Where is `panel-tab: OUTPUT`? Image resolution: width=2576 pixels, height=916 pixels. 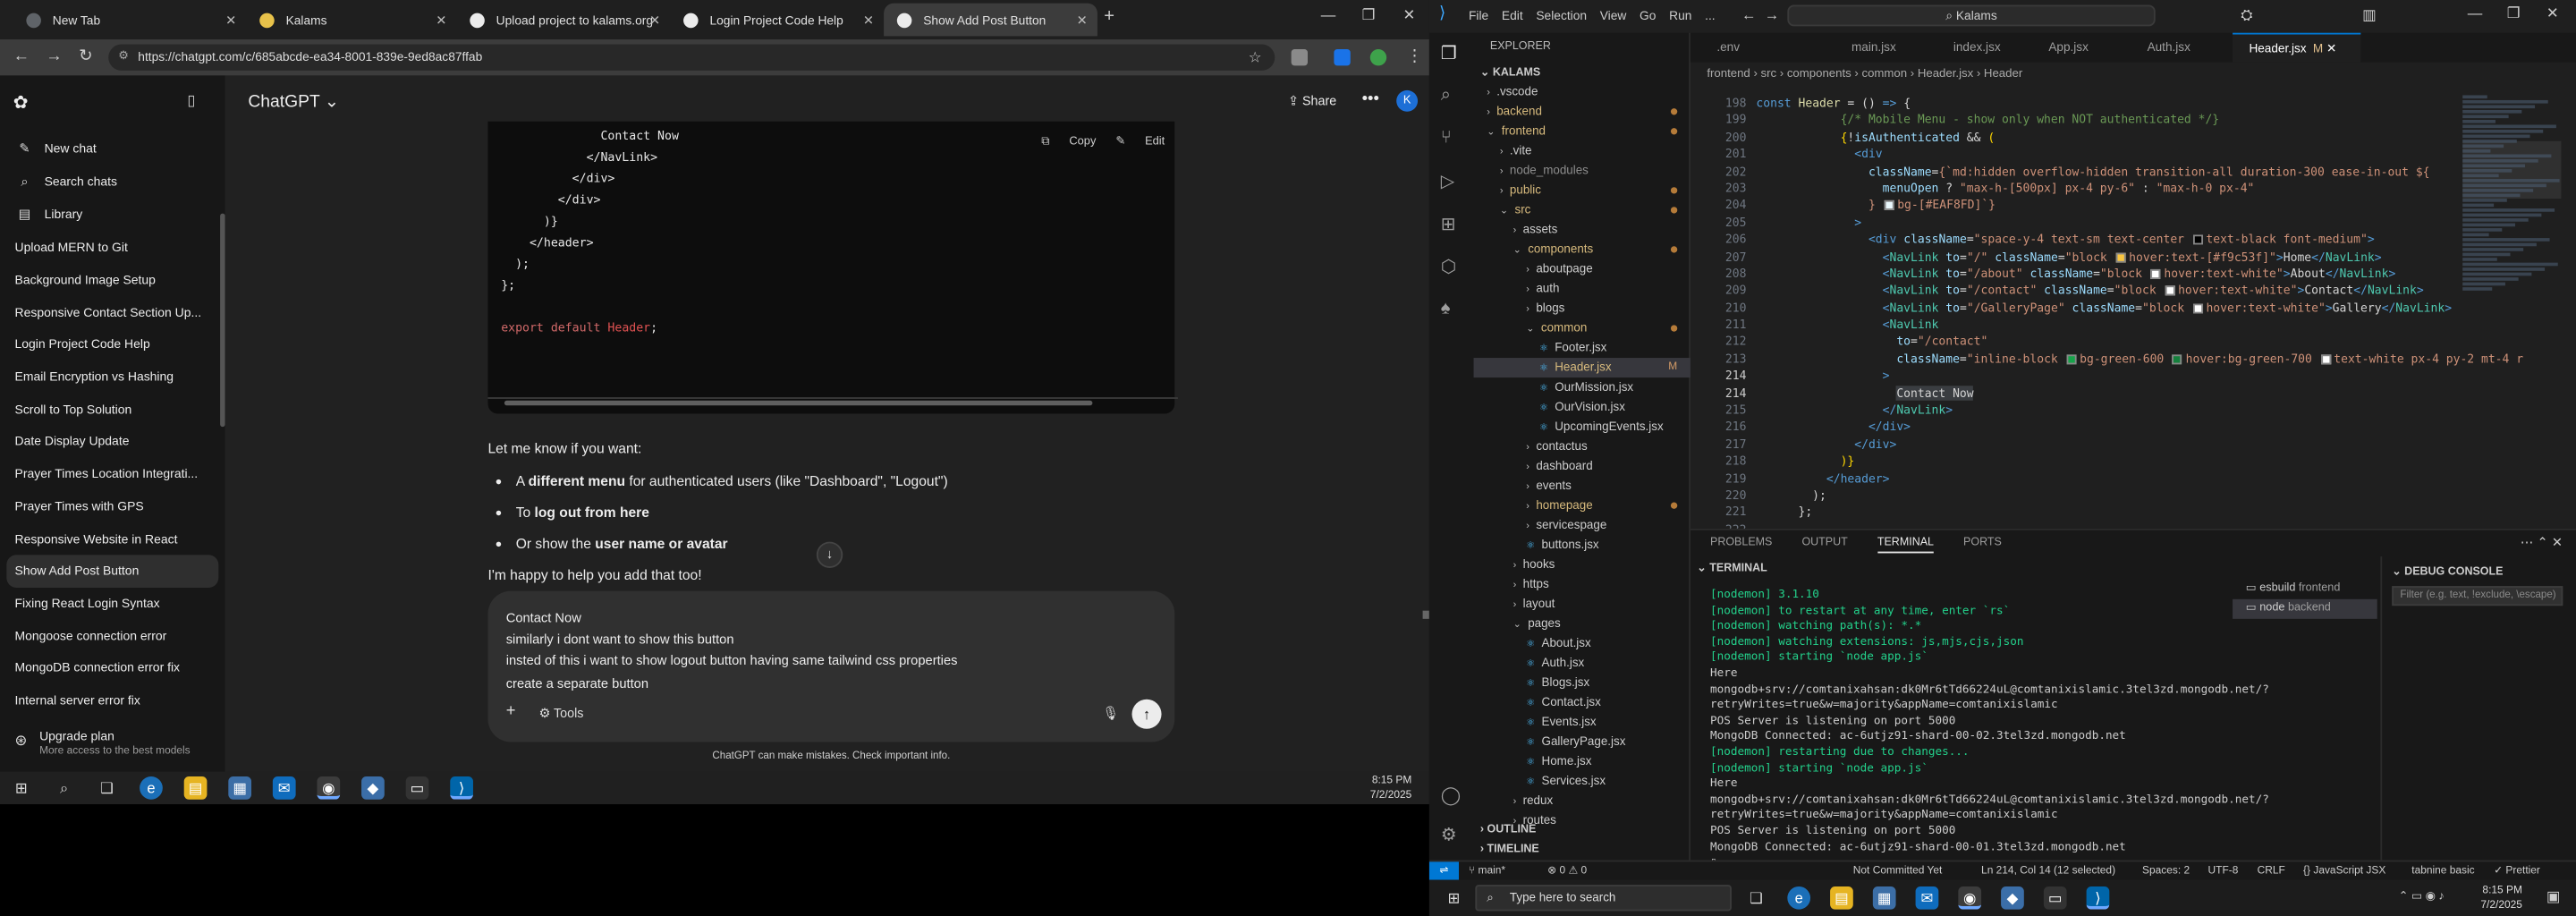 panel-tab: OUTPUT is located at coordinates (1824, 542).